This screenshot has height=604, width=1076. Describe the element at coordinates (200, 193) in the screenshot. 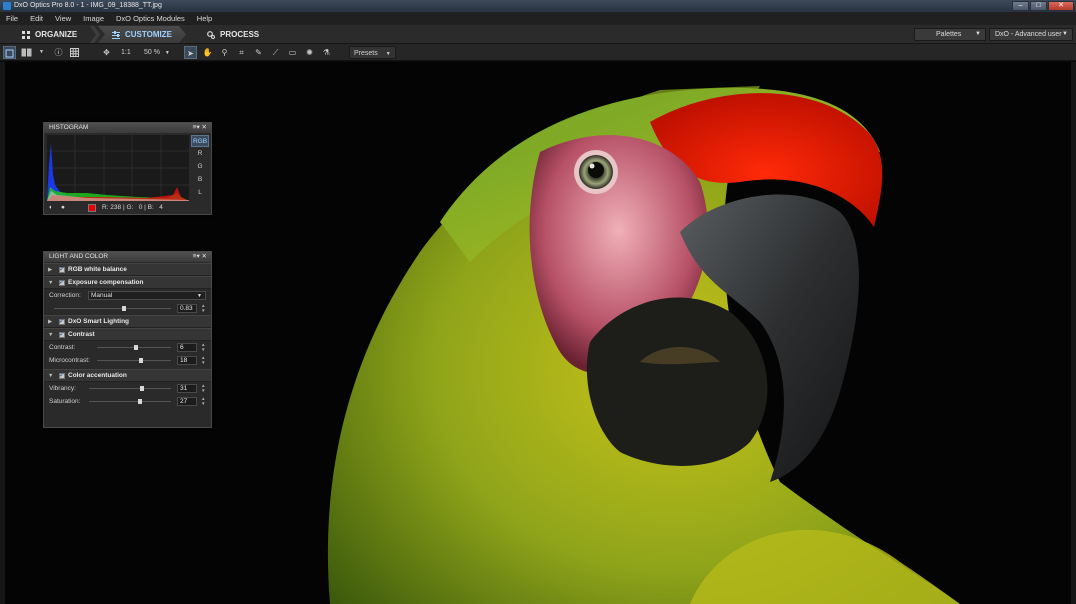

I see `histogram-channel-l: L` at that location.